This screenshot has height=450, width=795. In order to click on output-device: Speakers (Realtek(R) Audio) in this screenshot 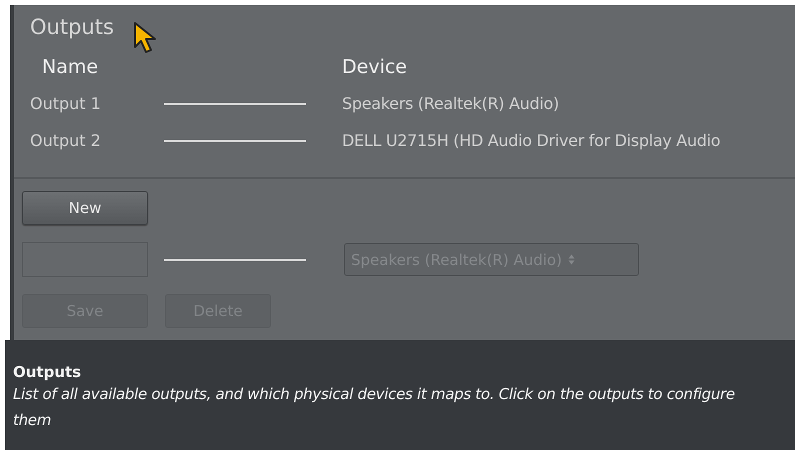, I will do `click(568, 103)`.